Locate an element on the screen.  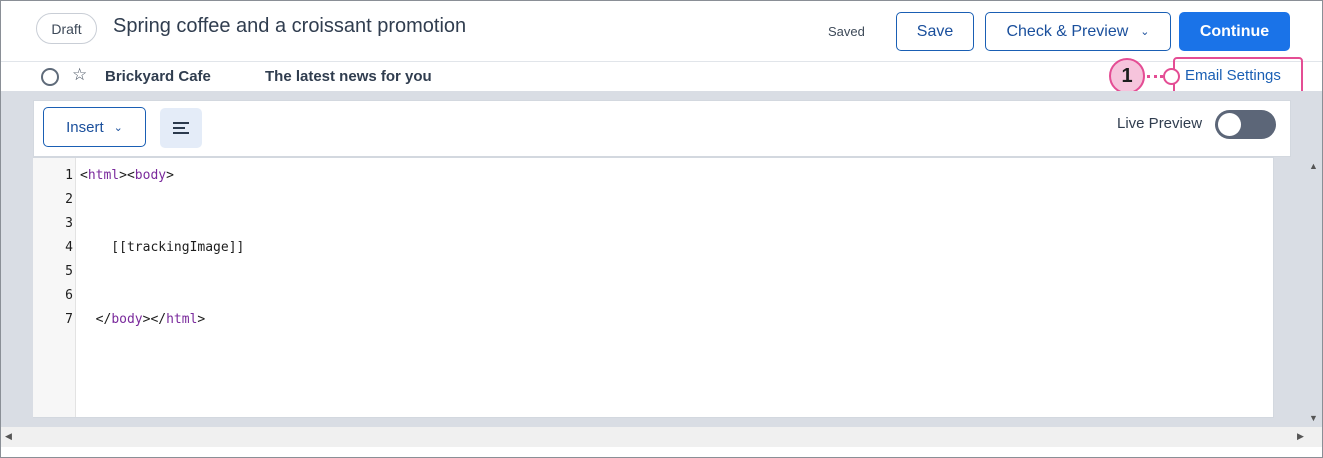
align-left-icon is located at coordinates (181, 128).